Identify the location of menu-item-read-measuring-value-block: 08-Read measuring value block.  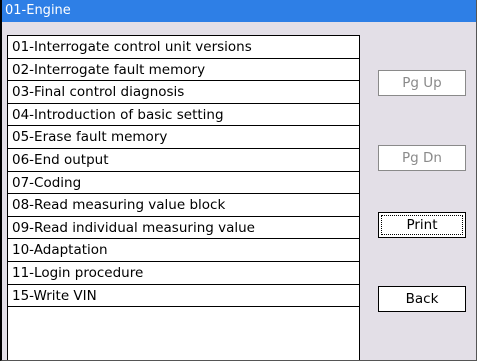
(183, 205).